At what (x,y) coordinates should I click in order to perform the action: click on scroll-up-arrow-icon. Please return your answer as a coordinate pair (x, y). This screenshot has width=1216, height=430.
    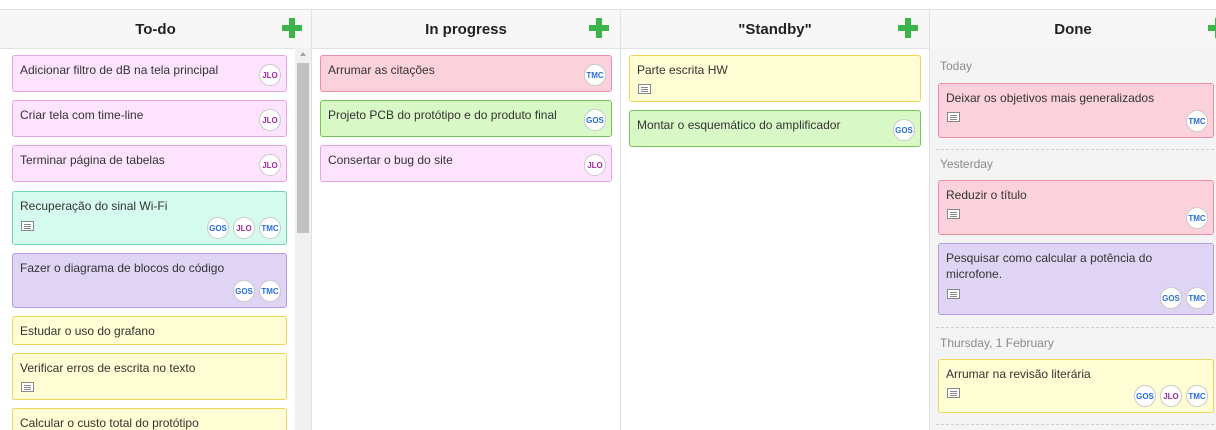
    Looking at the image, I should click on (303, 54).